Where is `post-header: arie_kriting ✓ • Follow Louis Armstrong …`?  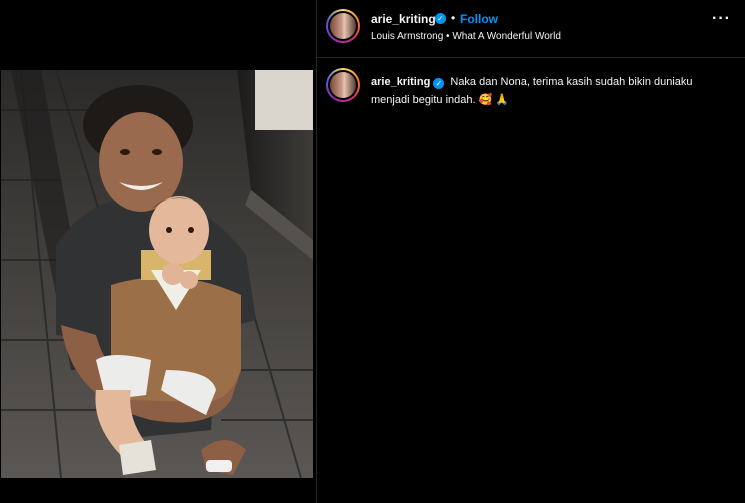
post-header: arie_kriting ✓ • Follow Louis Armstrong … is located at coordinates (531, 28).